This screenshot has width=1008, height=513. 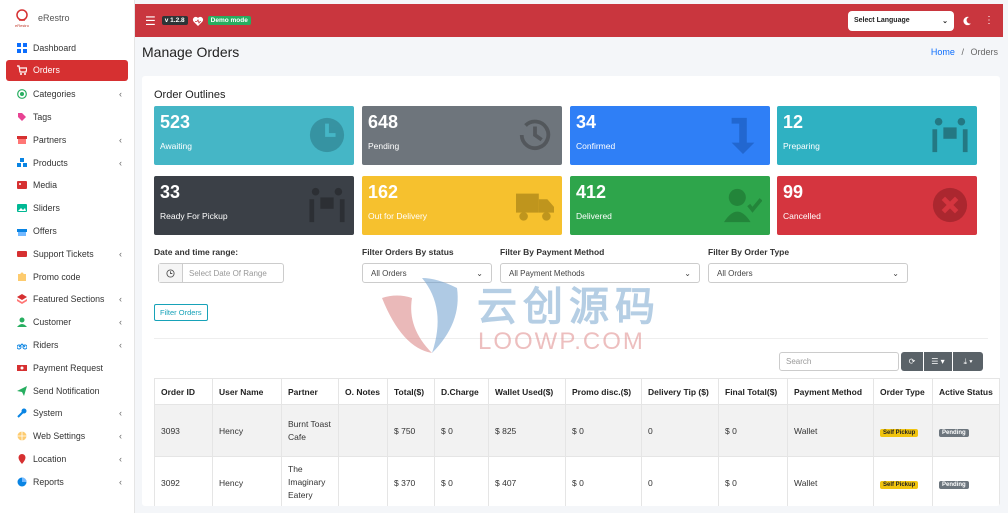 I want to click on cell-payment: Wallet, so click(x=830, y=430).